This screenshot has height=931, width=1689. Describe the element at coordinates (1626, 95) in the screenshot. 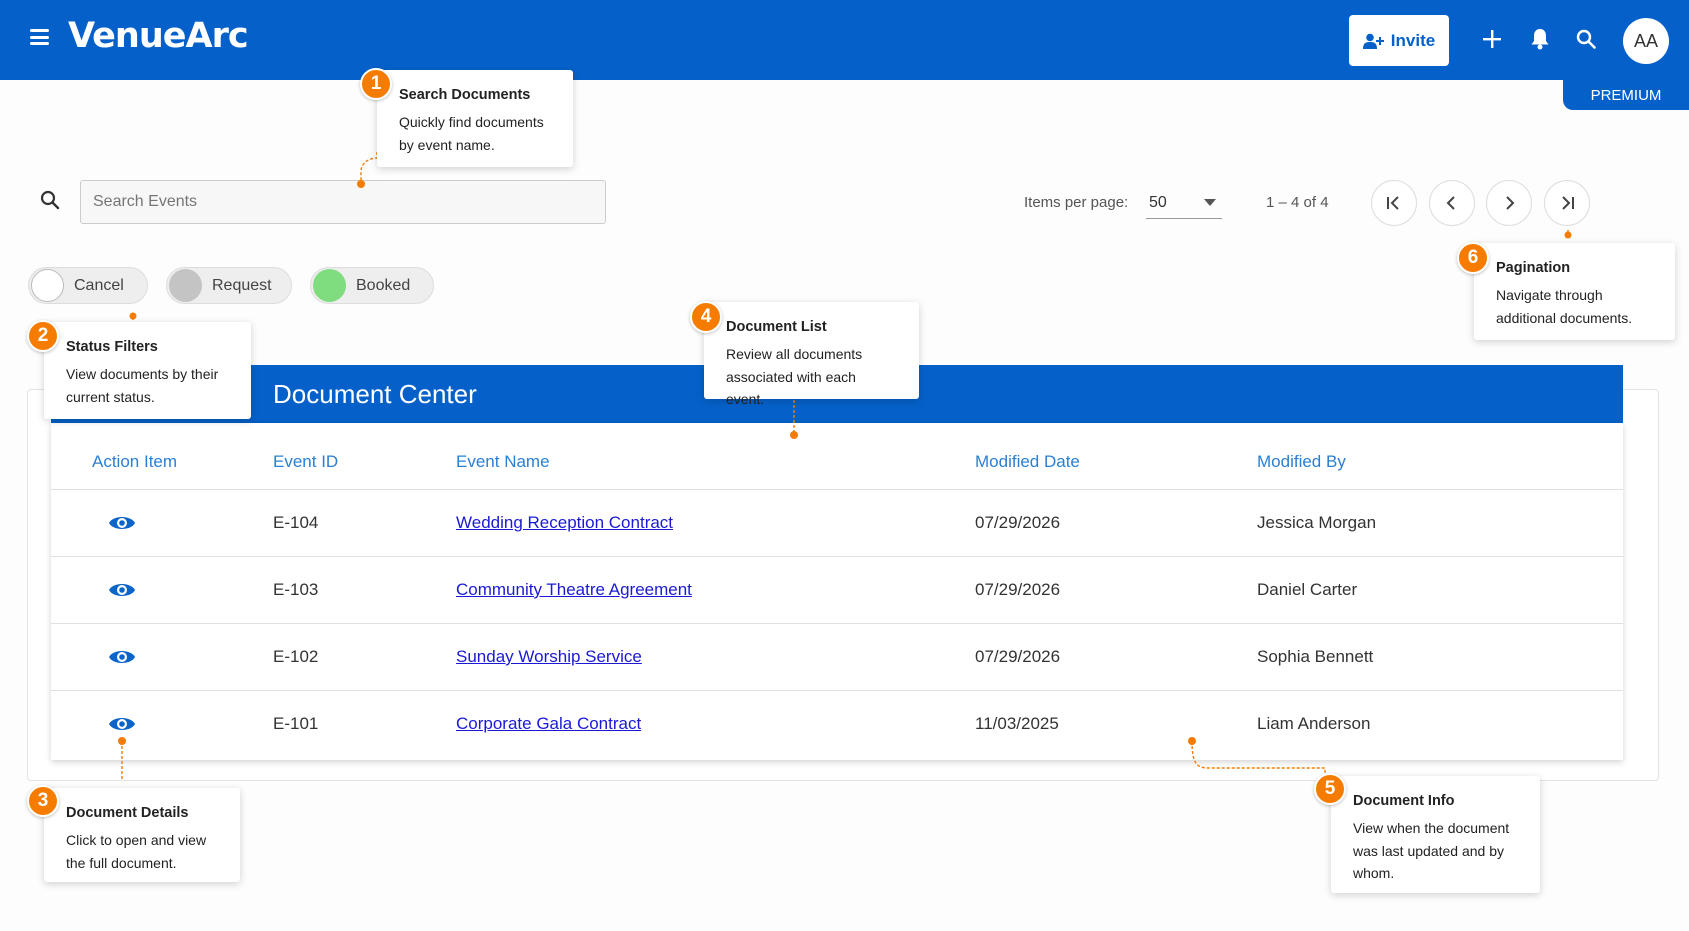

I see `premium-badge: PREMIUM` at that location.